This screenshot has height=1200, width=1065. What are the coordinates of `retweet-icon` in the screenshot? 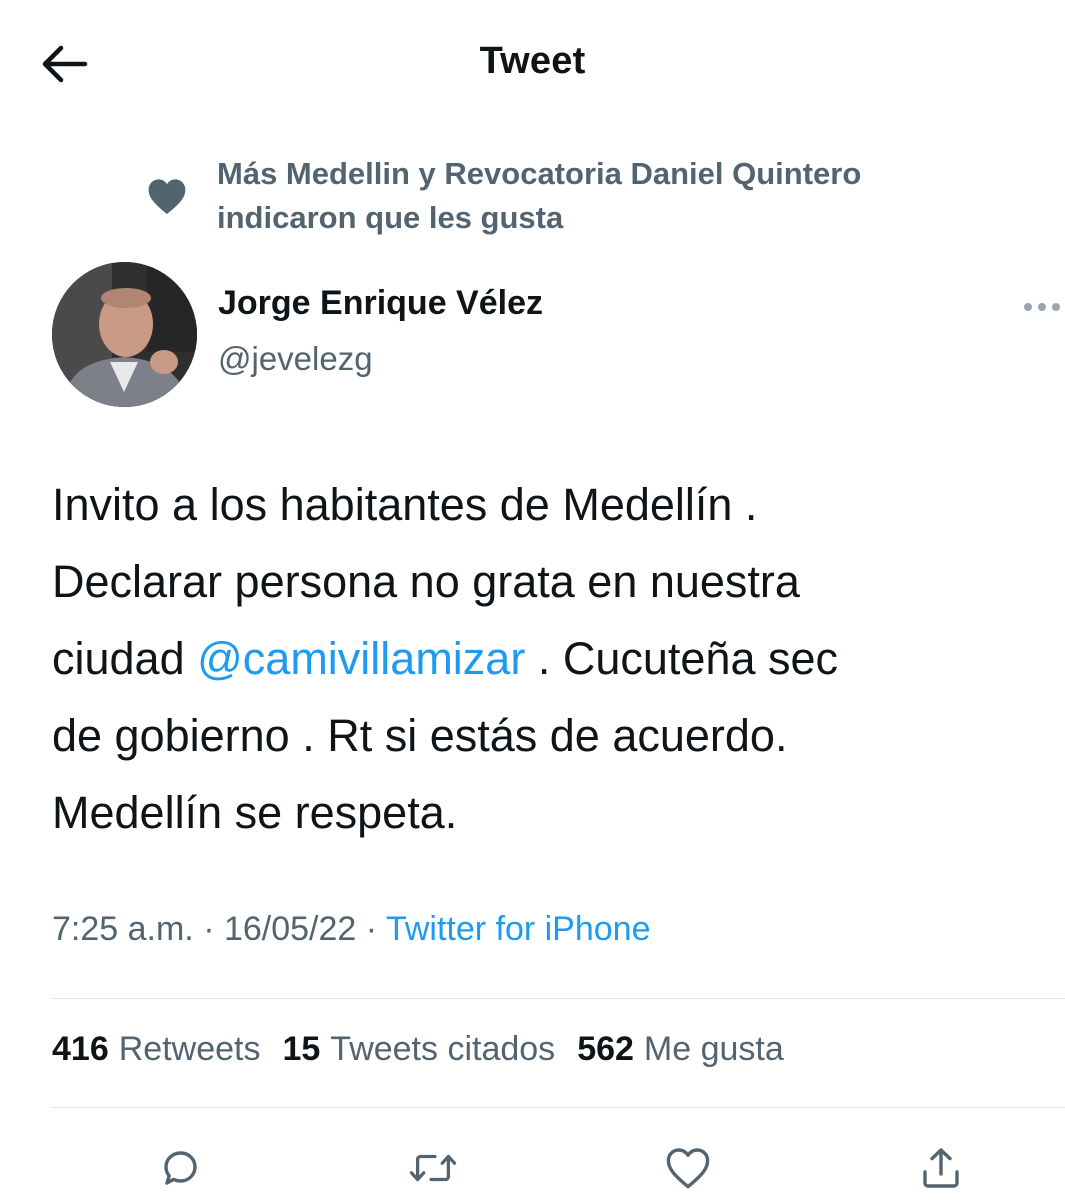 It's located at (433, 1168).